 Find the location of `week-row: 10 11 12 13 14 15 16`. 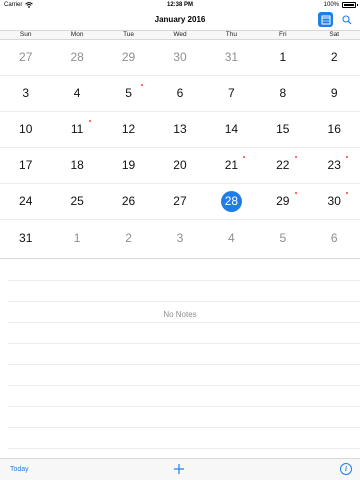

week-row: 10 11 12 13 14 15 16 is located at coordinates (180, 130).